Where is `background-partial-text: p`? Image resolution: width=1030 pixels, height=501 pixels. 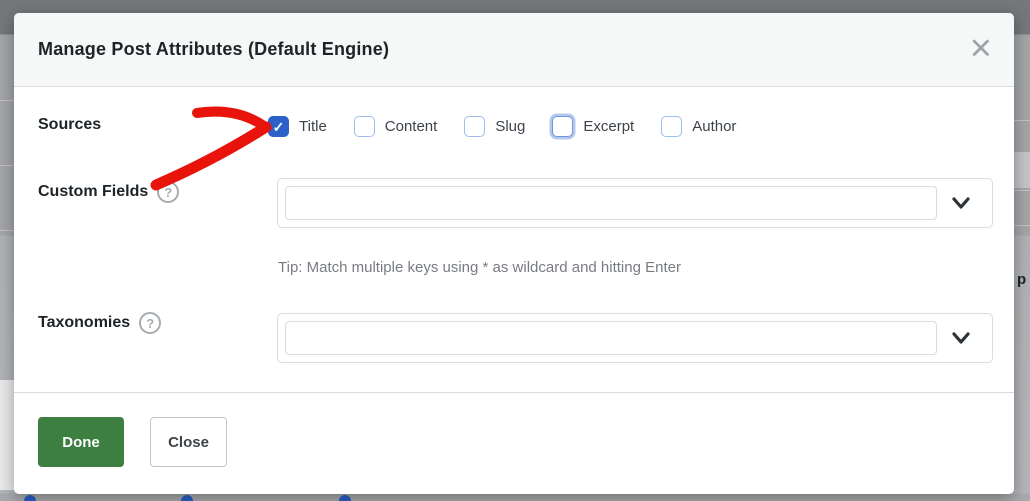
background-partial-text: p is located at coordinates (1022, 279).